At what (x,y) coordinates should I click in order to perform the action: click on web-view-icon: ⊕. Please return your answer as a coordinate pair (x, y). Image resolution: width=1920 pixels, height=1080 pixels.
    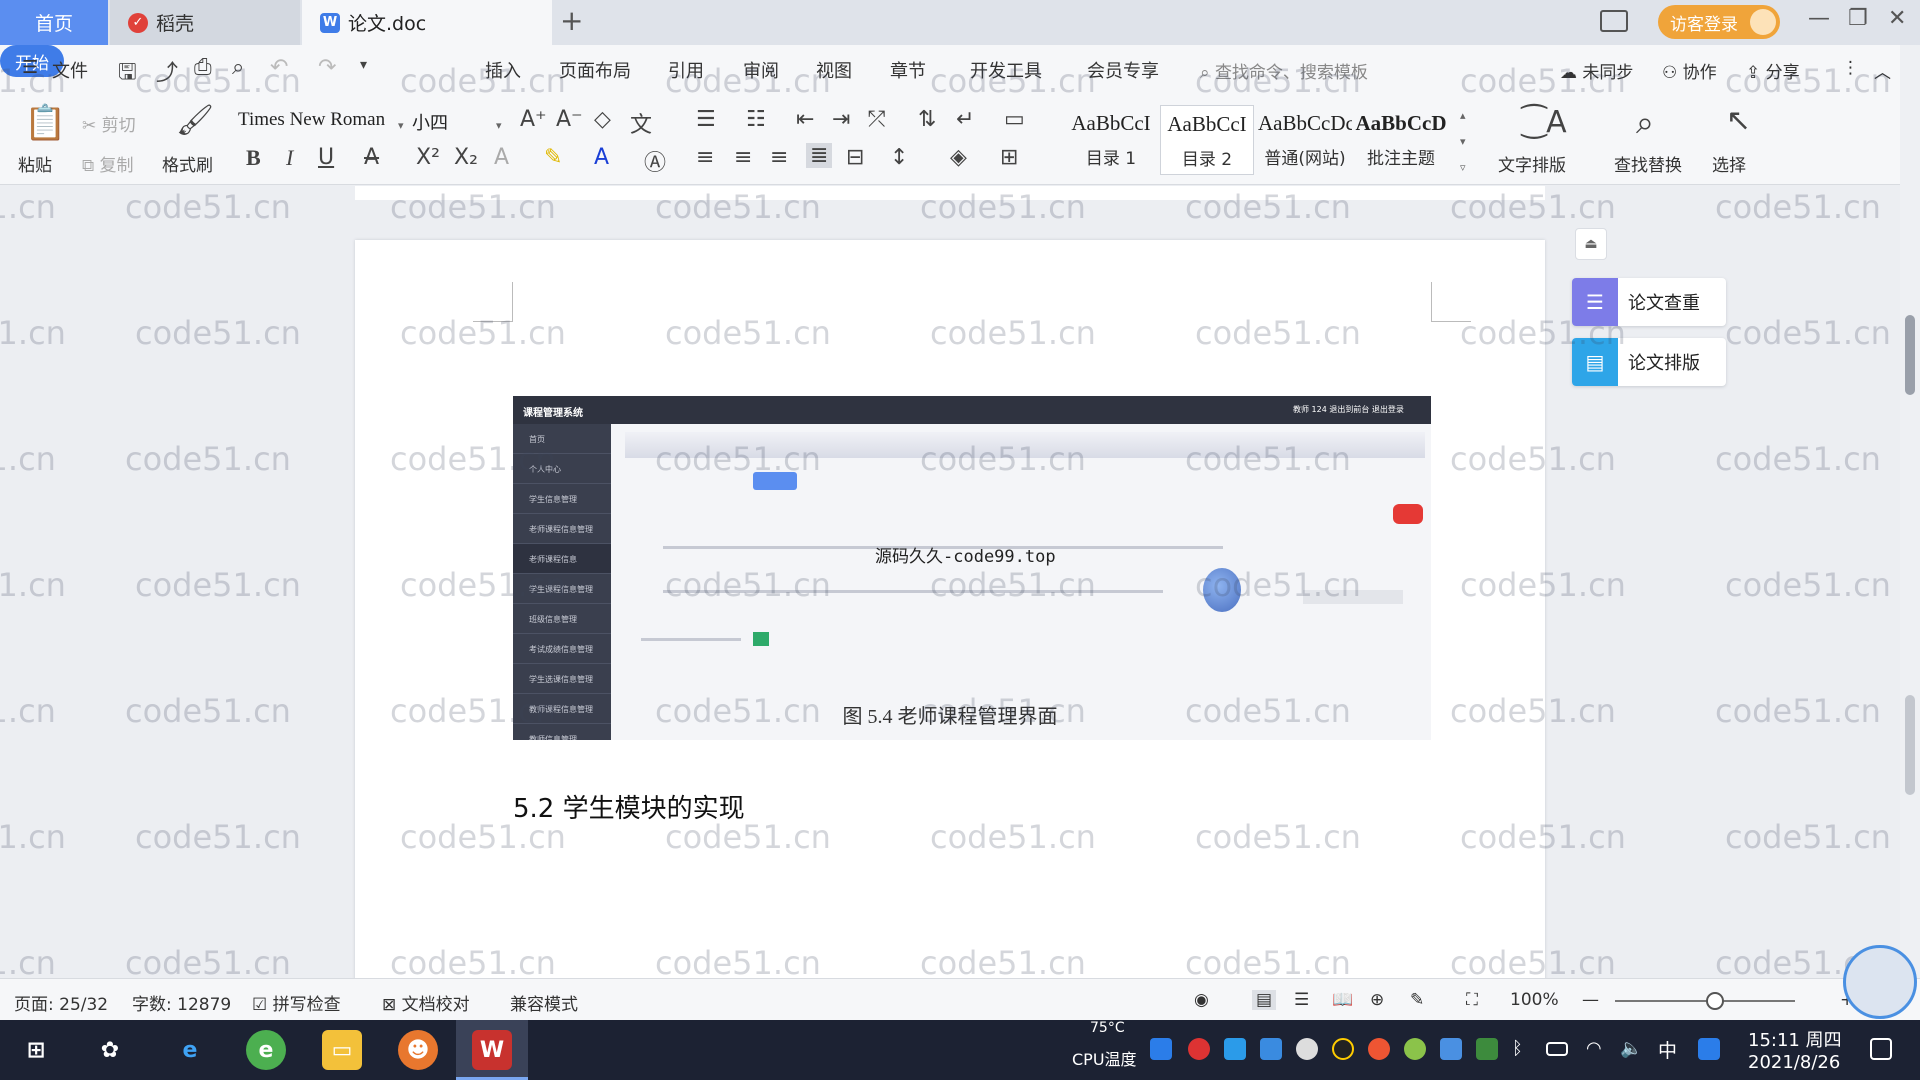
    Looking at the image, I should click on (1377, 1000).